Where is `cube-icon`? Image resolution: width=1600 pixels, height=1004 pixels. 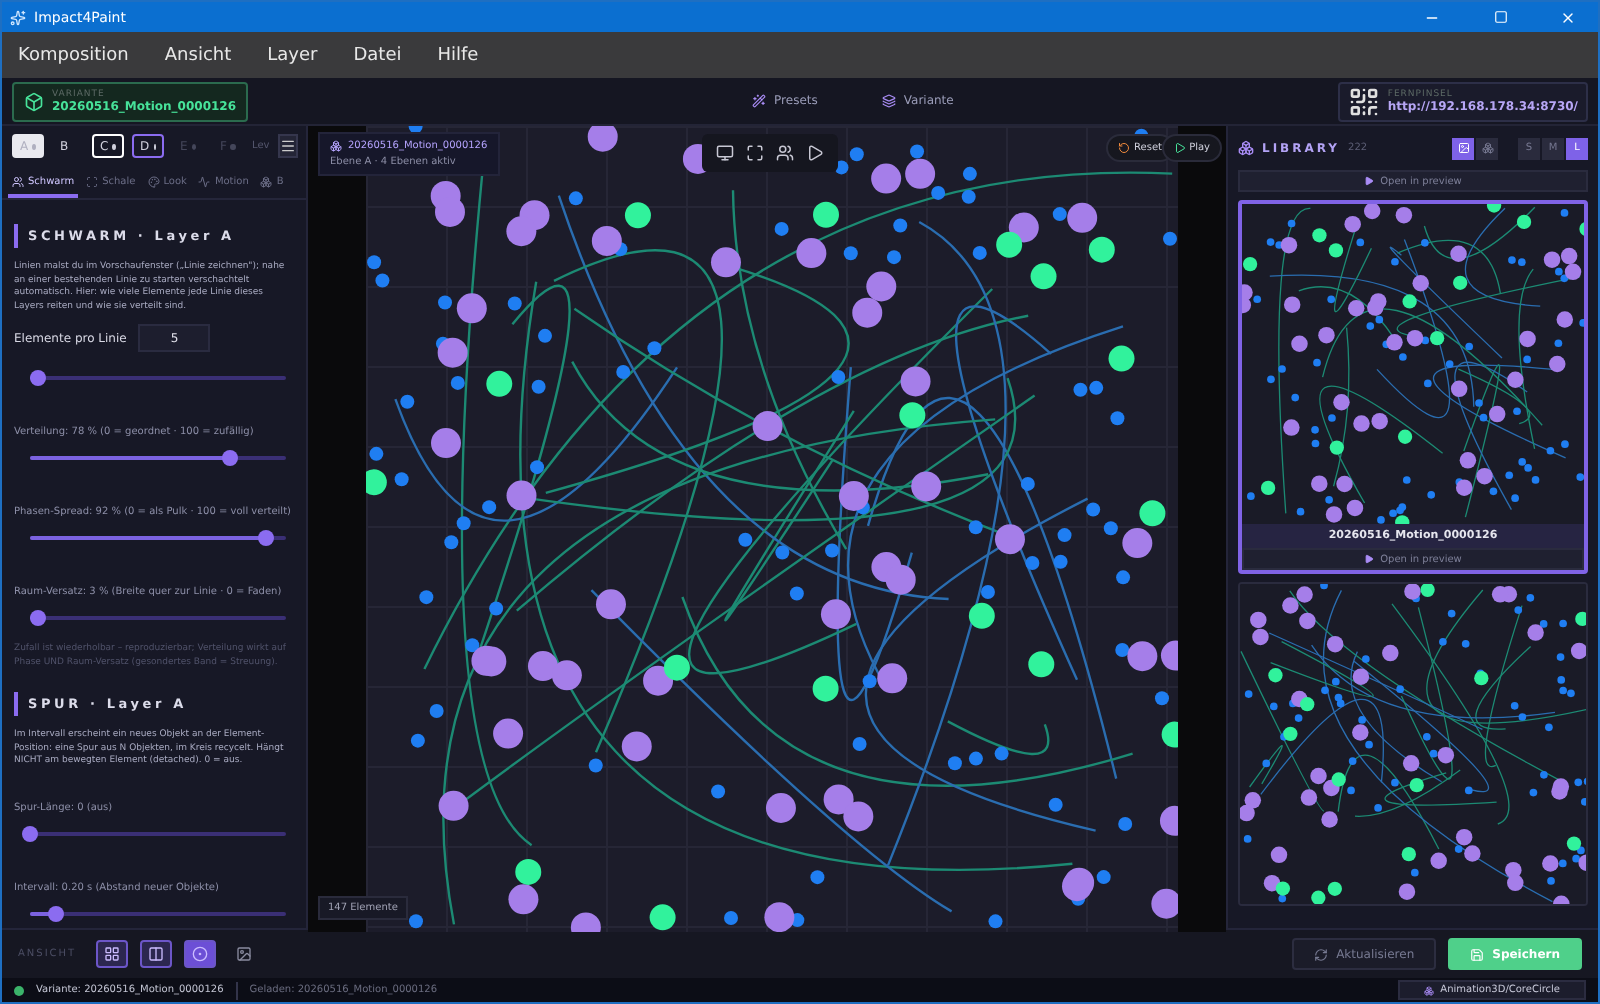 cube-icon is located at coordinates (34, 101).